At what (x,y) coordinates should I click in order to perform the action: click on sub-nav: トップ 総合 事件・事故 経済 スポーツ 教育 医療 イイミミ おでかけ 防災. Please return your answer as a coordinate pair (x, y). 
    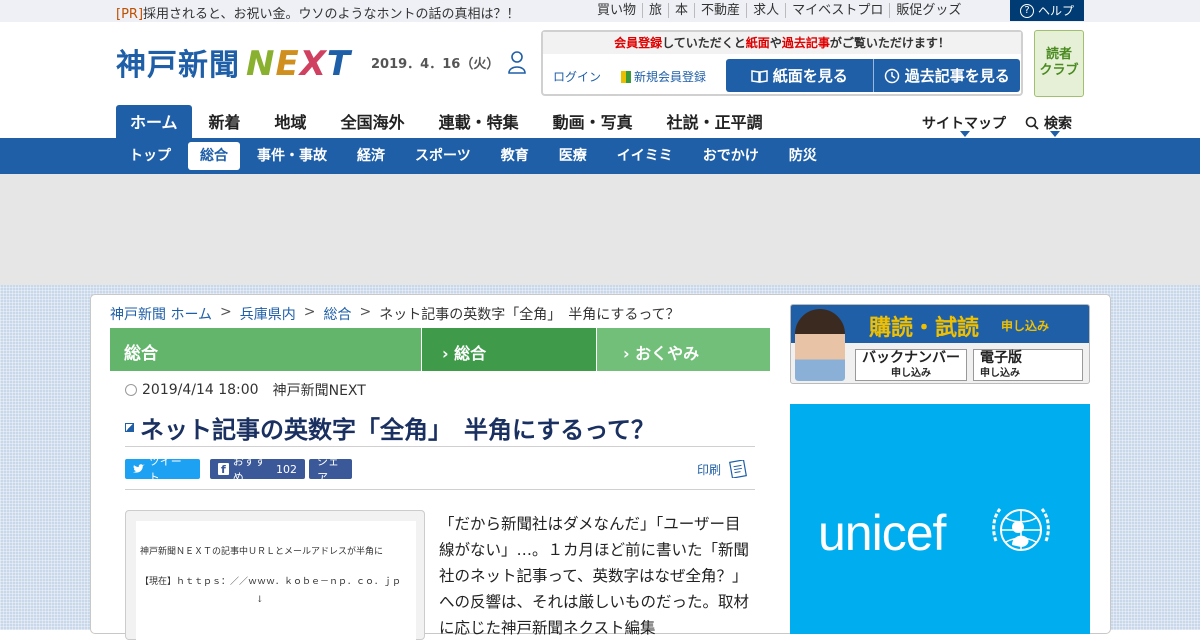
    Looking at the image, I should click on (600, 156).